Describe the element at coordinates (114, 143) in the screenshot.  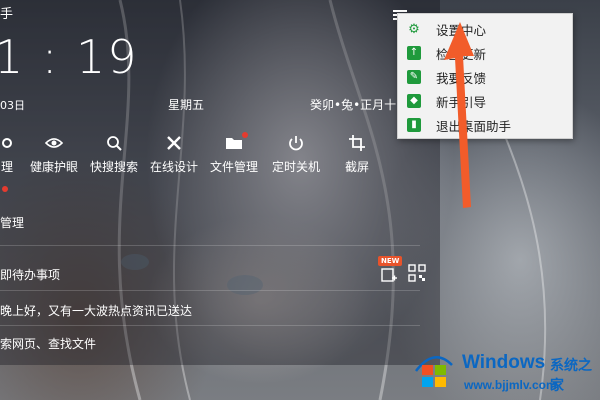
I see `search-icon` at that location.